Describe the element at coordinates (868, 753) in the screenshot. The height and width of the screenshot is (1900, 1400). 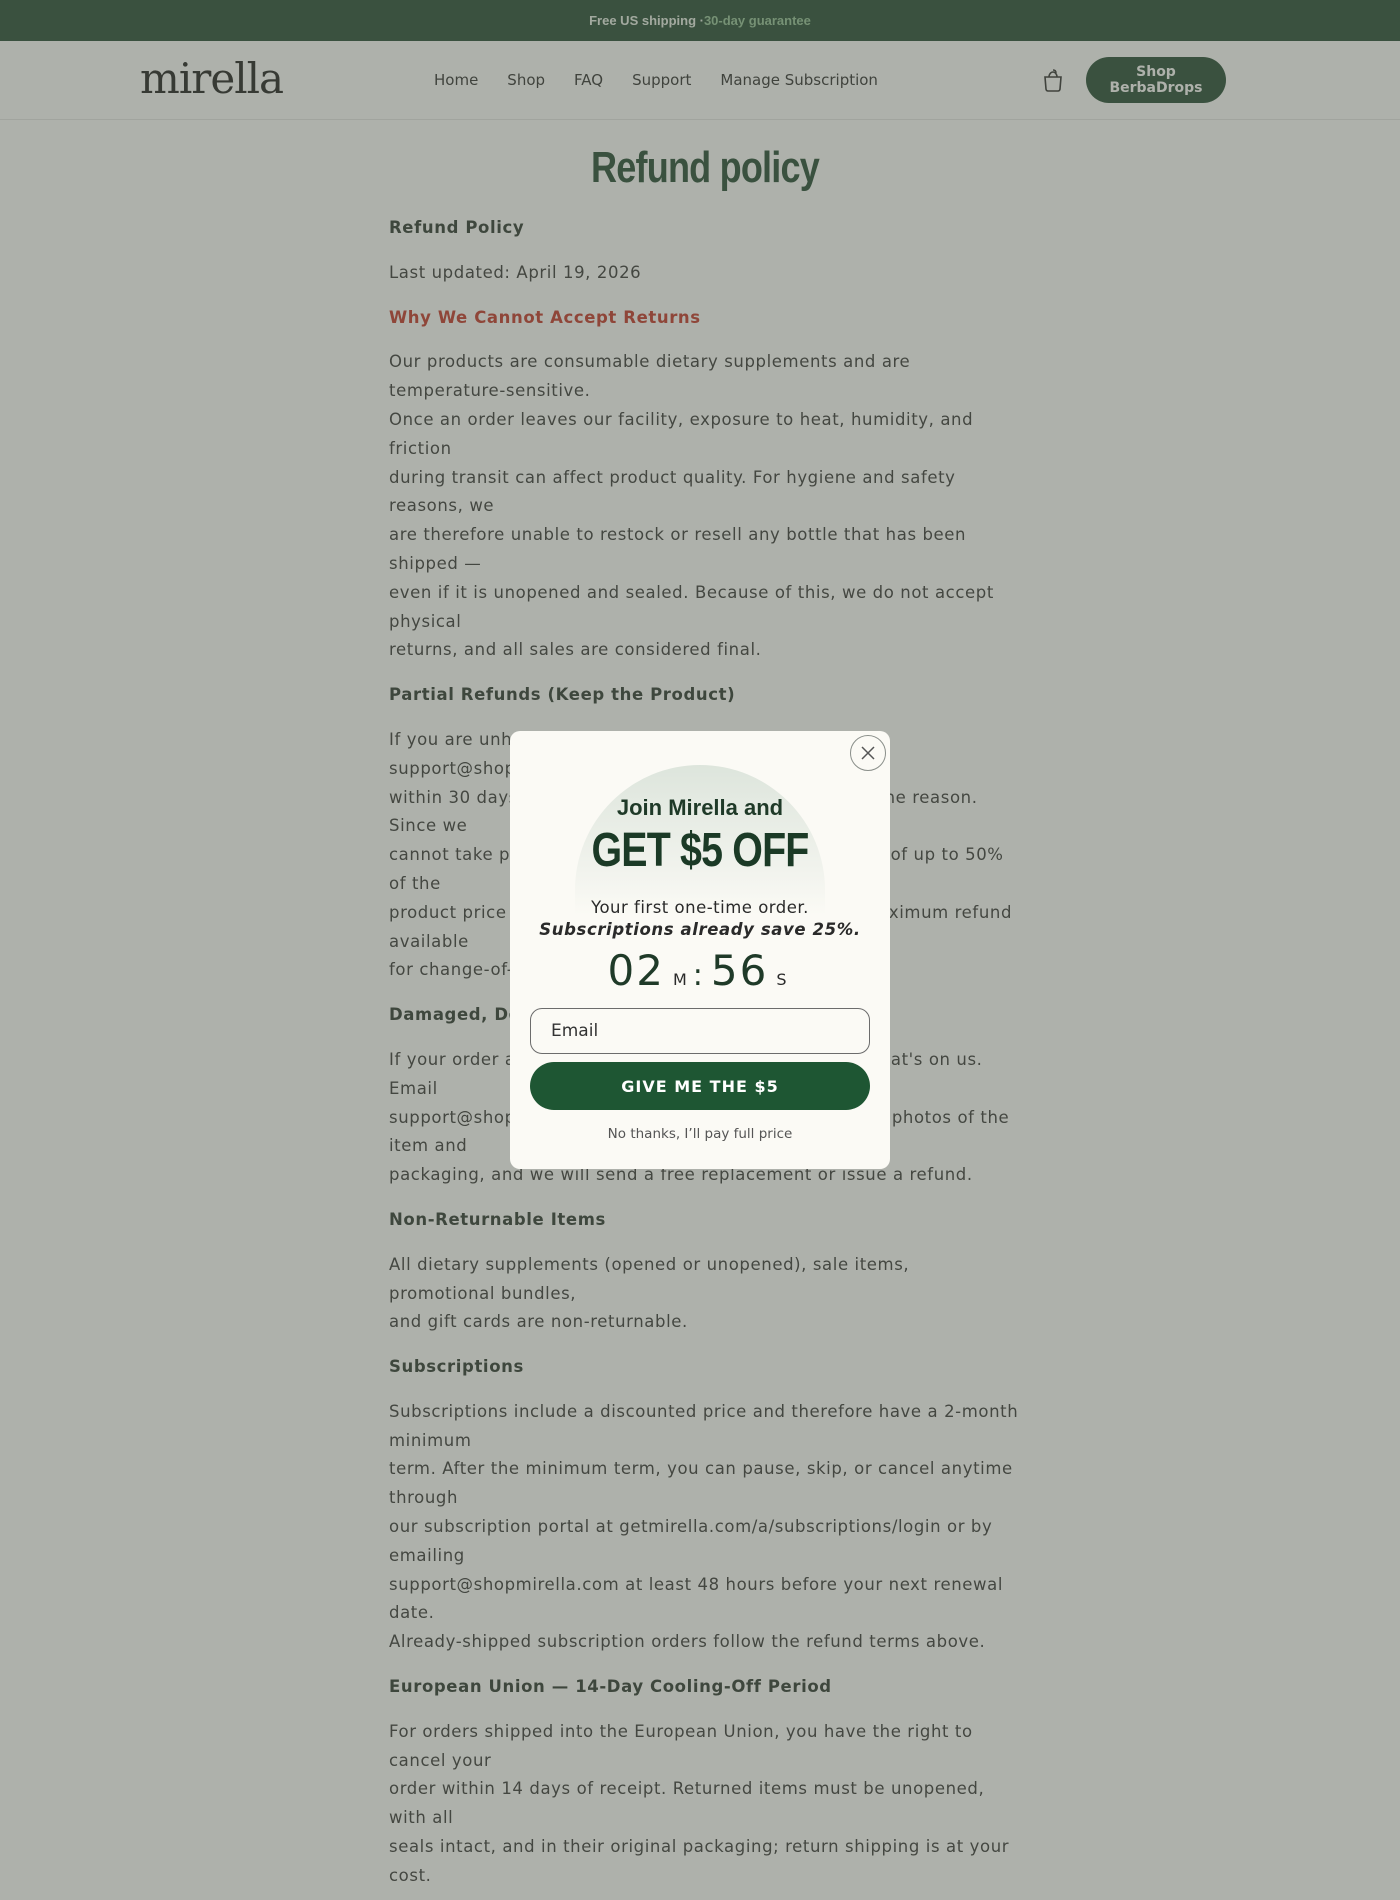
I see `close-icon` at that location.